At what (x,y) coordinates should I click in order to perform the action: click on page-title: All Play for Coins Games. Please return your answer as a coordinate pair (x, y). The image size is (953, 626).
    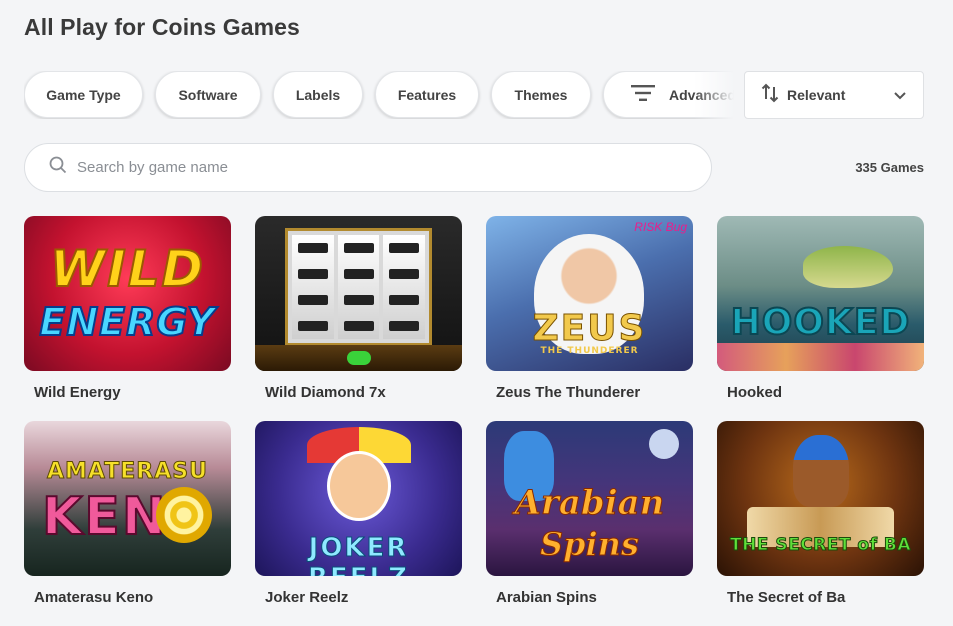
    Looking at the image, I should click on (162, 27).